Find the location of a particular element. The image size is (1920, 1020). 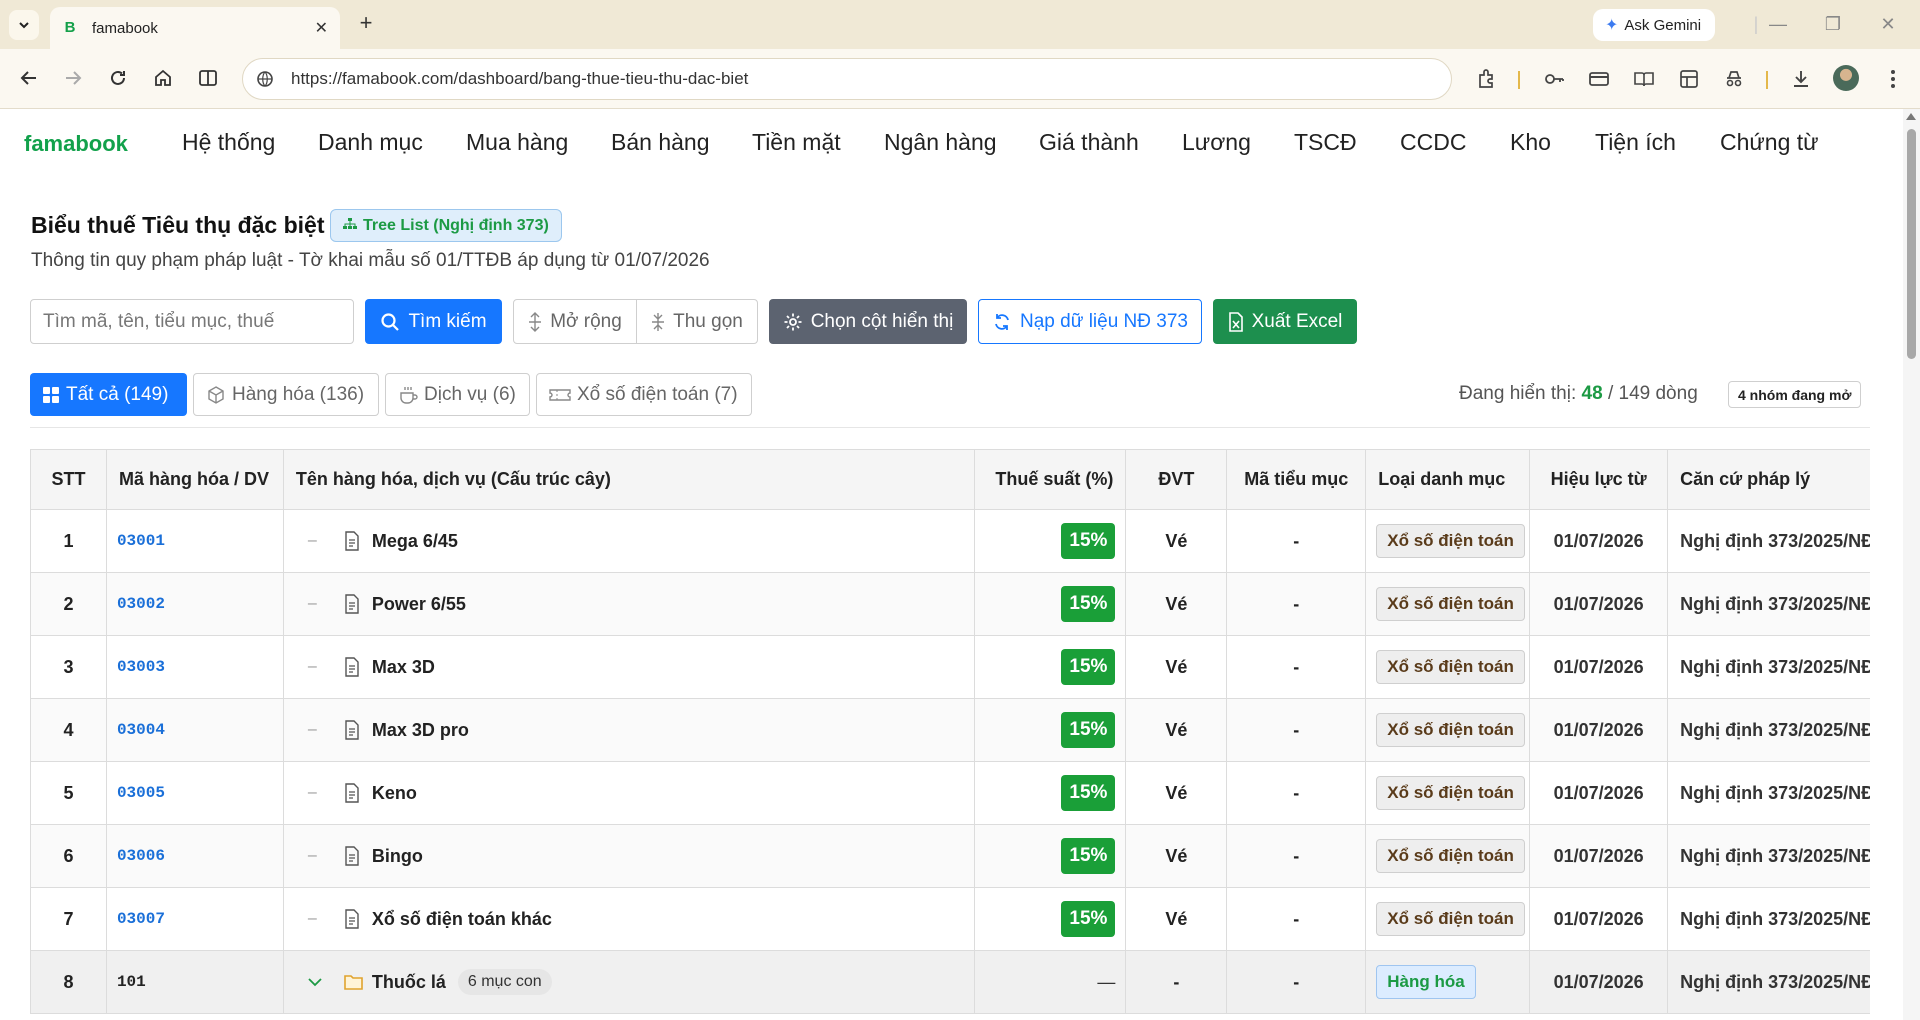

home-icon is located at coordinates (163, 78).